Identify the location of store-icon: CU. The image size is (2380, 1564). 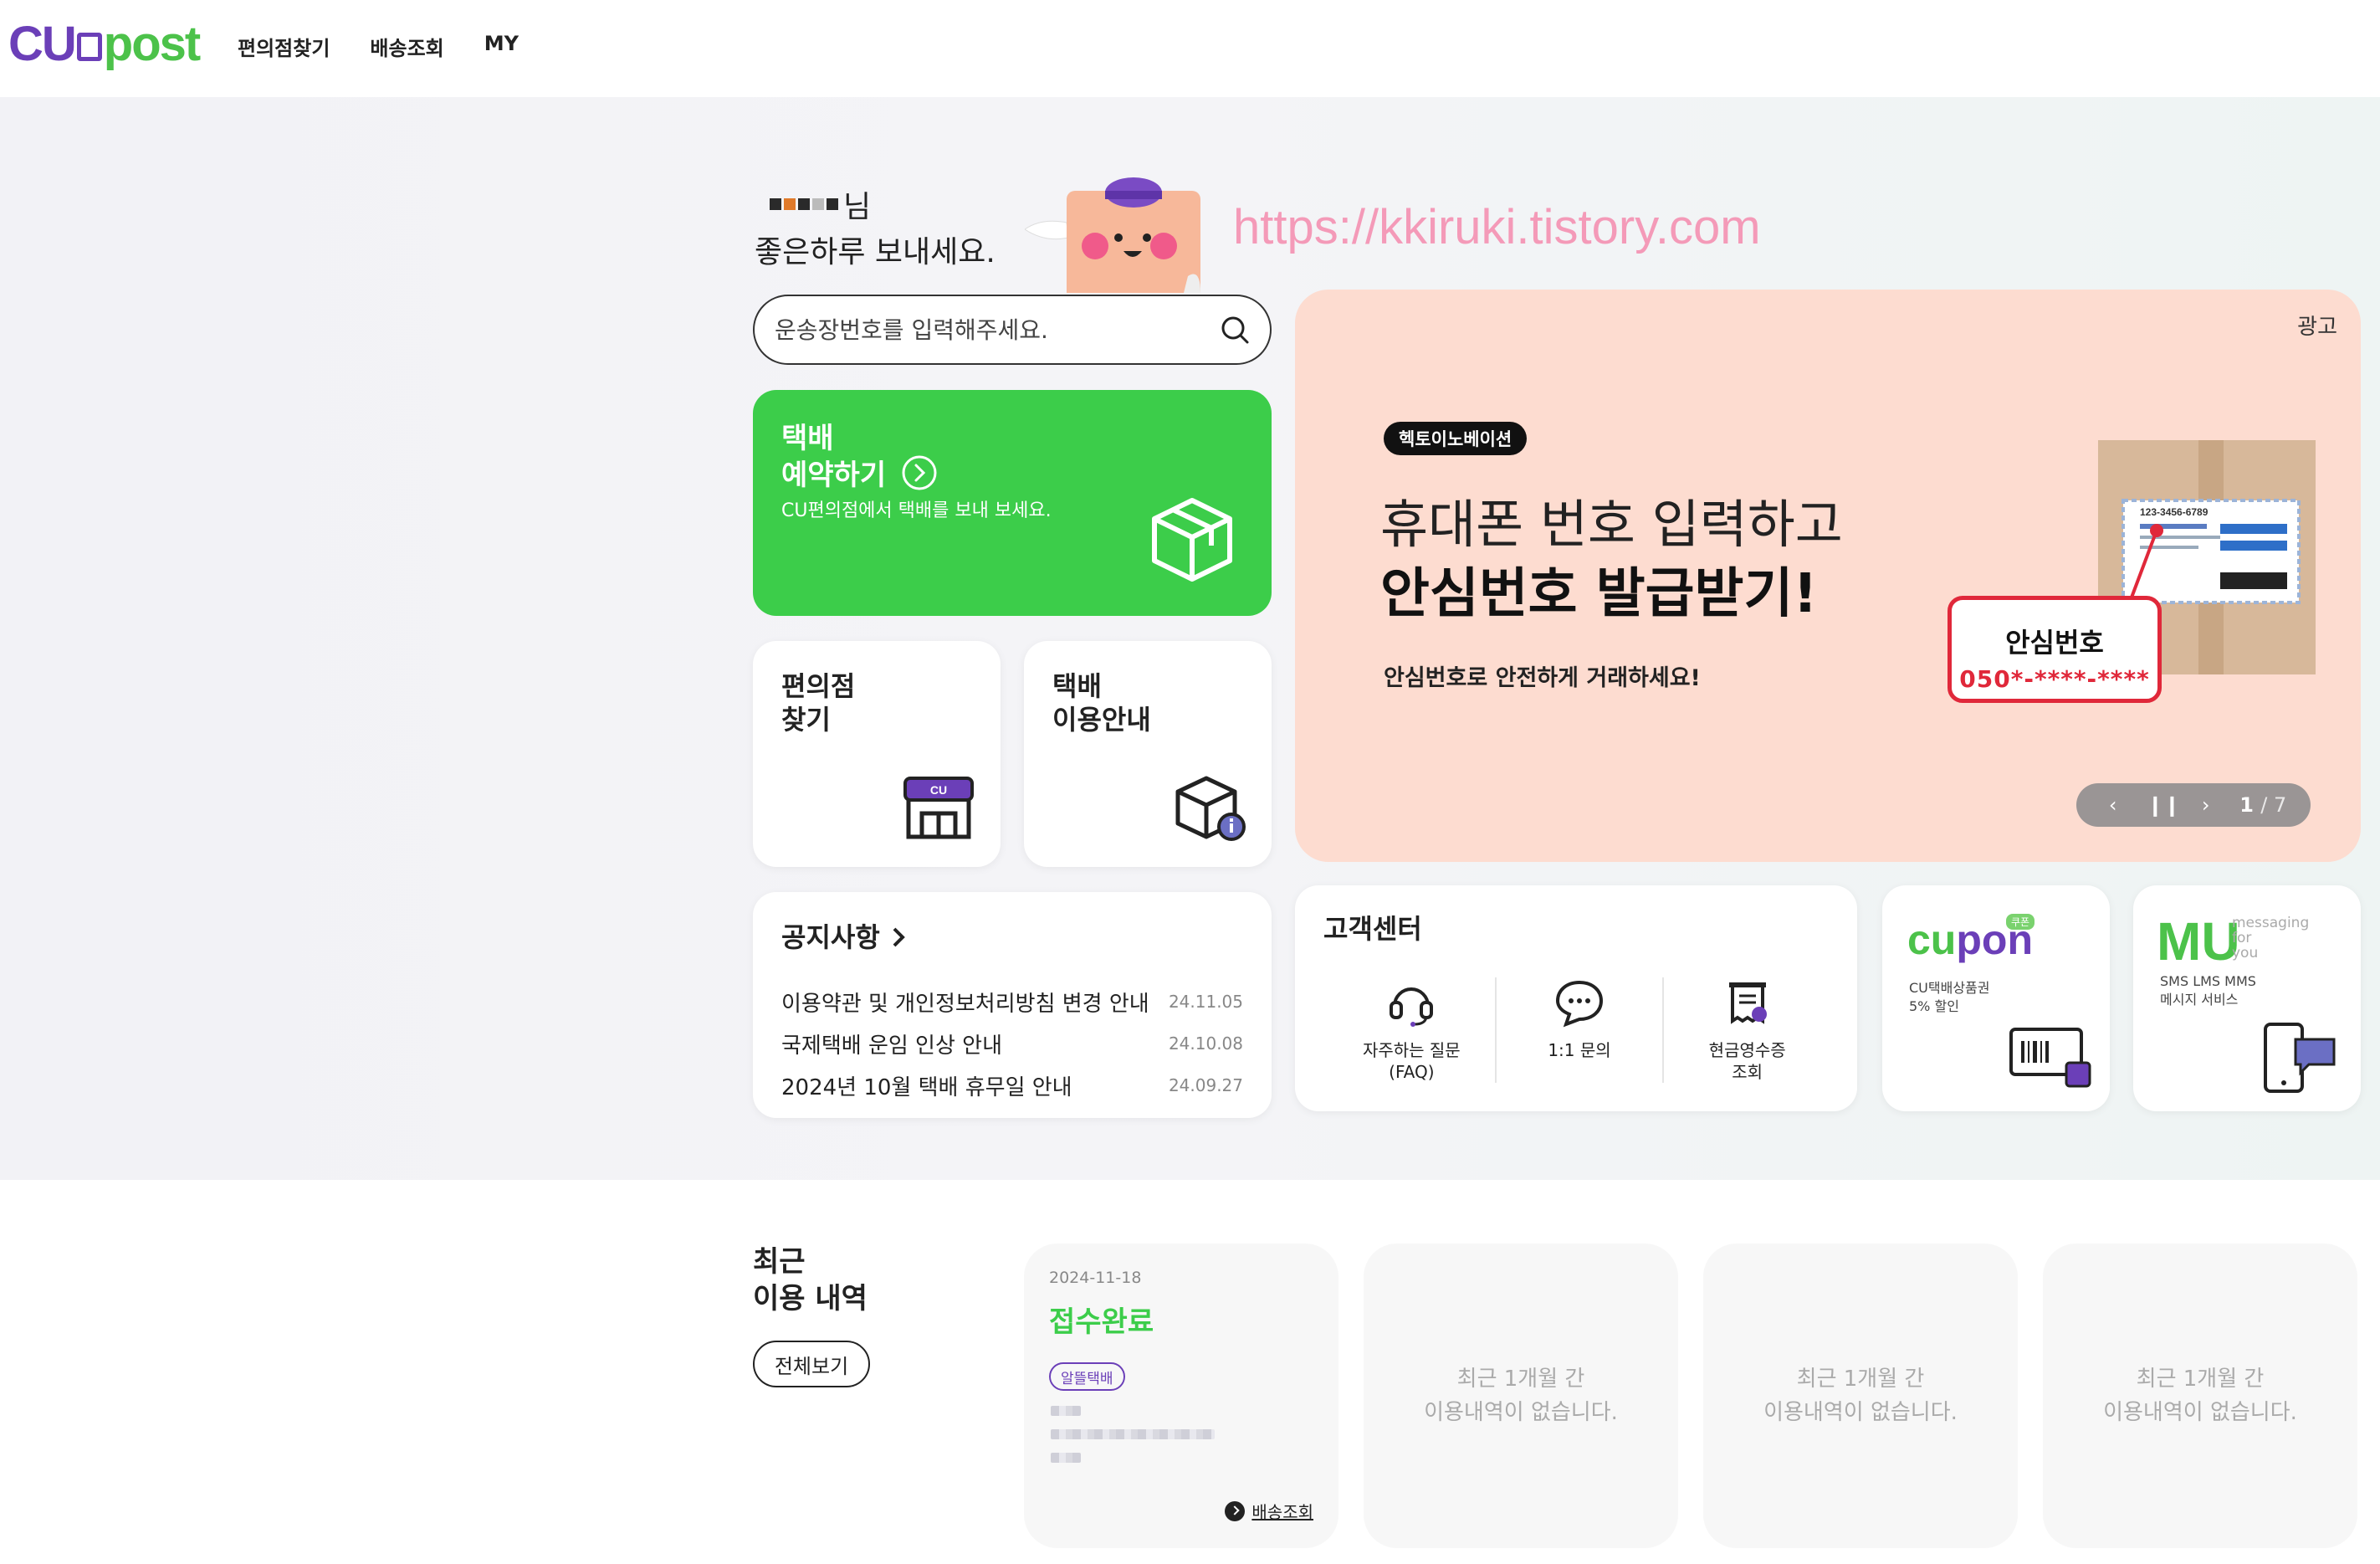
(938, 808).